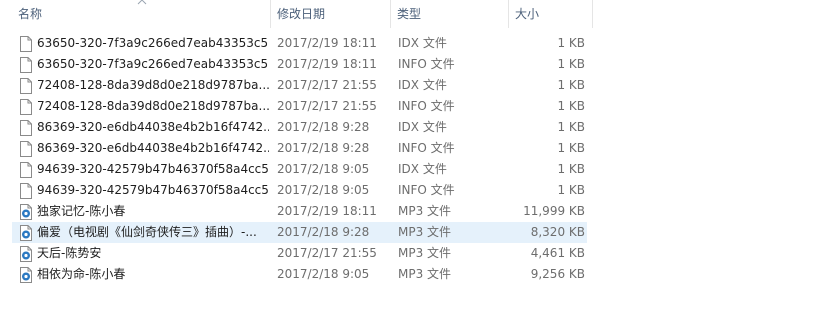 The height and width of the screenshot is (311, 834). I want to click on file-size: 11,999 KB, so click(554, 211).